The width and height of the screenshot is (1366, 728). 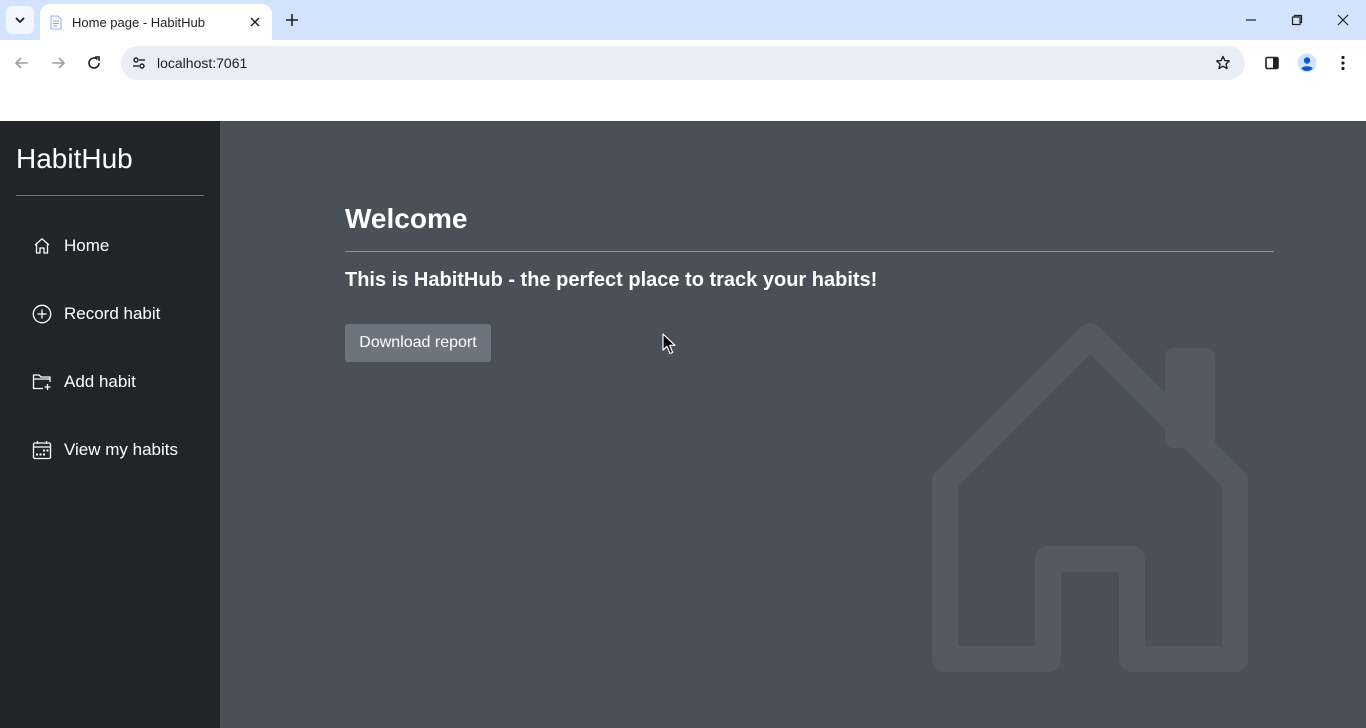 What do you see at coordinates (1090, 497) in the screenshot?
I see `house-watermark-icon` at bounding box center [1090, 497].